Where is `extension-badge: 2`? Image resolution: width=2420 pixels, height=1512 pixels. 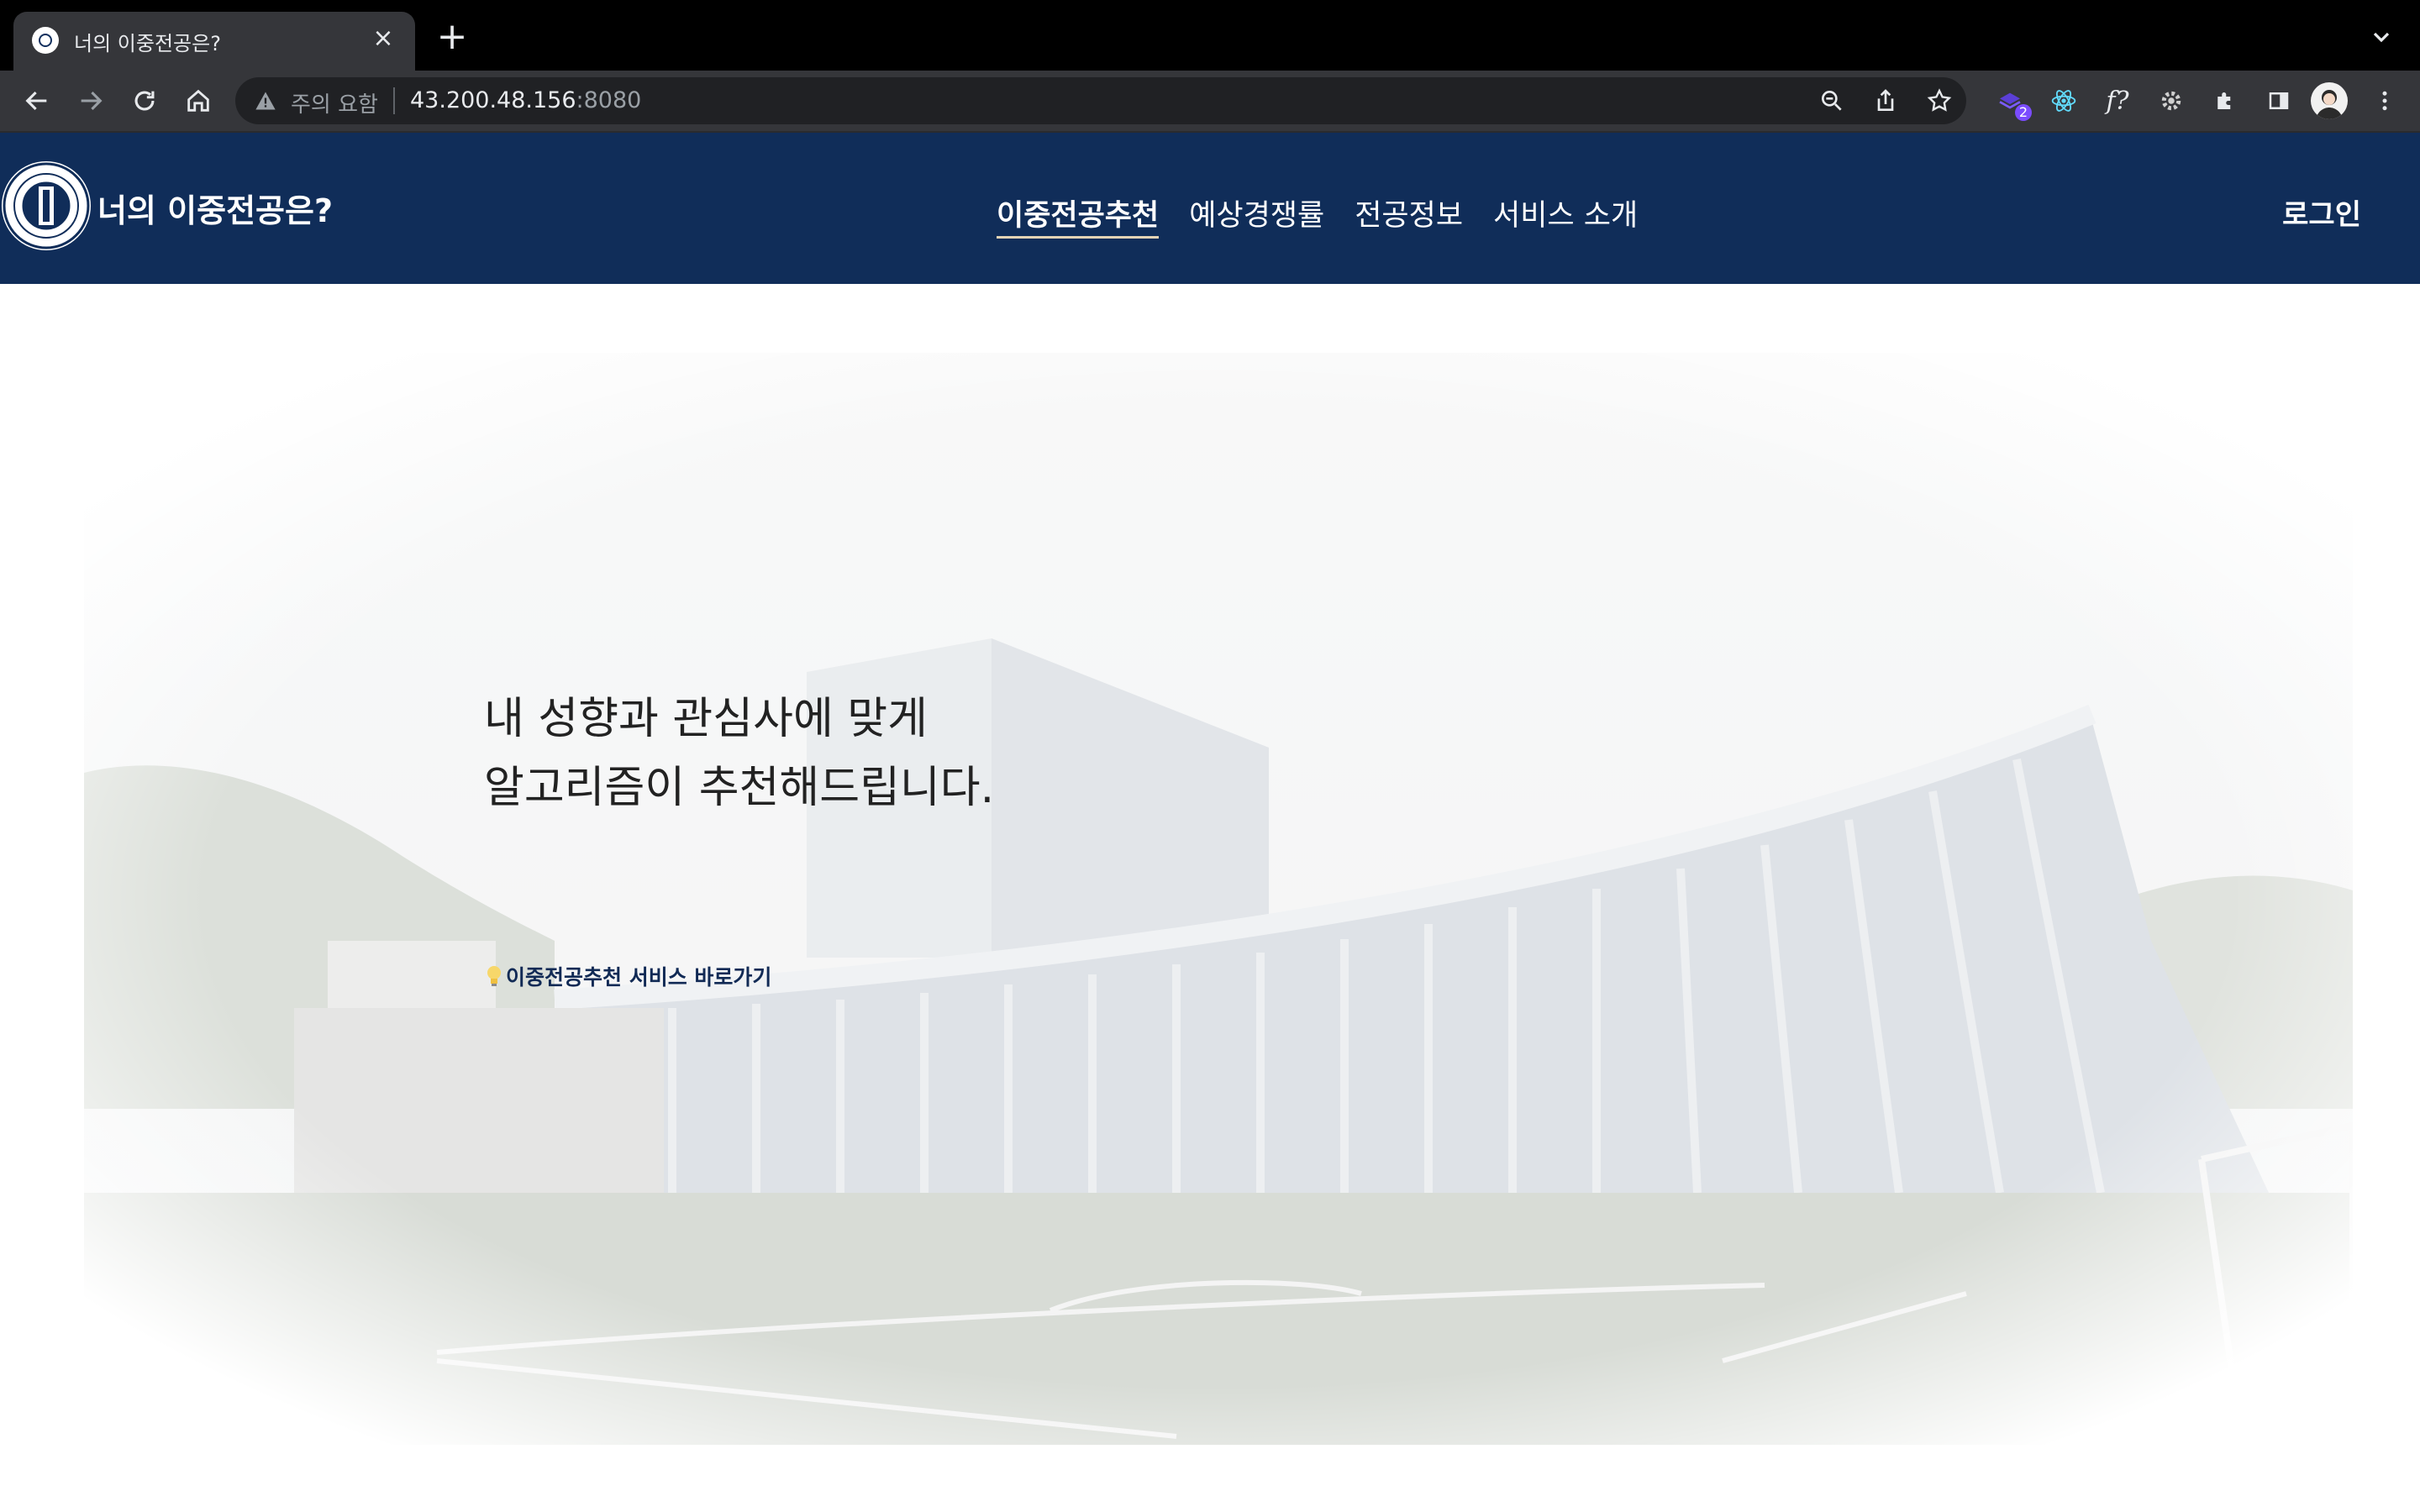 extension-badge: 2 is located at coordinates (2024, 112).